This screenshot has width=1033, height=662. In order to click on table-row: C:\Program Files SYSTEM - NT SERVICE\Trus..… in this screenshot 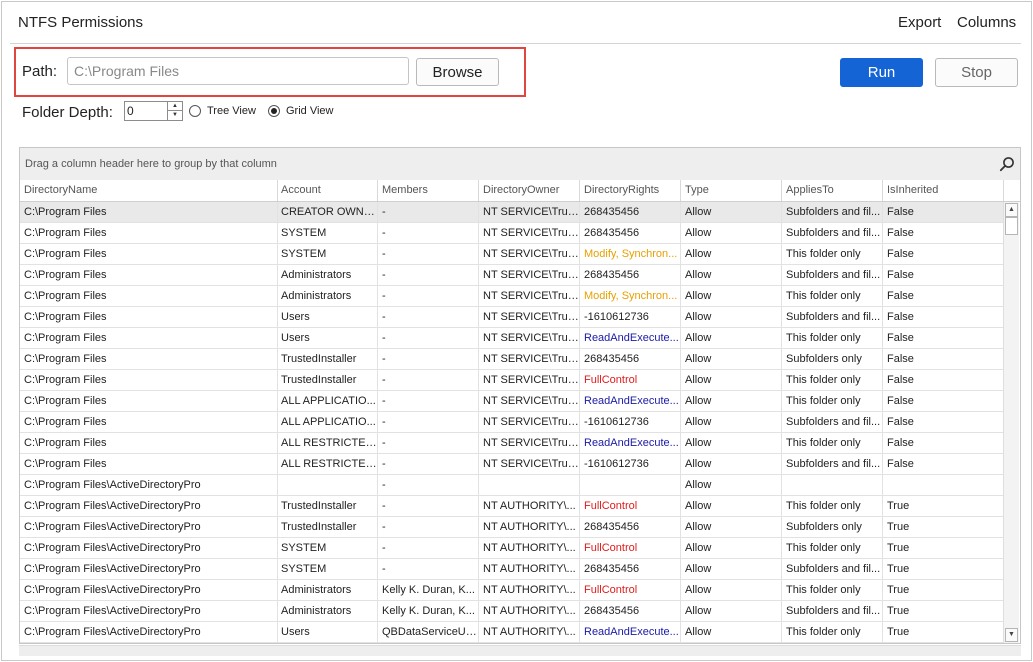, I will do `click(512, 233)`.